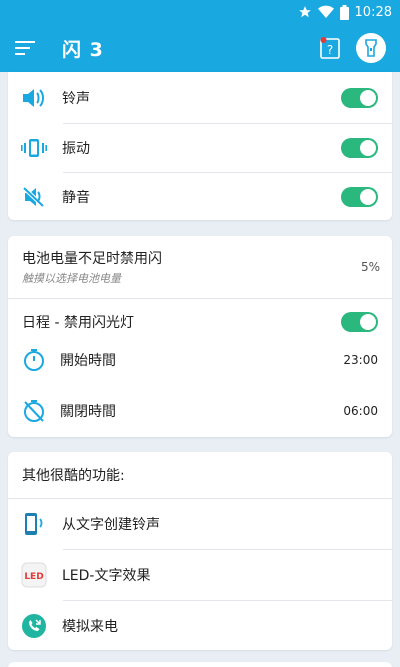 The image size is (400, 667). I want to click on stopwatch-icon, so click(34, 360).